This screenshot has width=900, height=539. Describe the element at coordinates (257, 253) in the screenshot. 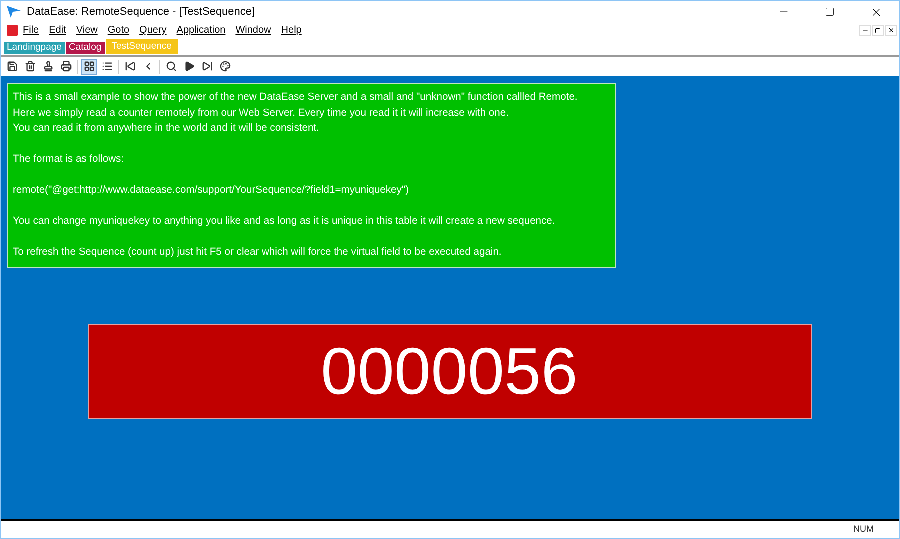

I see `info-text: To refresh the Sequence (count up) just hit F5 or clear which will force the virtual field to be executed again.` at that location.